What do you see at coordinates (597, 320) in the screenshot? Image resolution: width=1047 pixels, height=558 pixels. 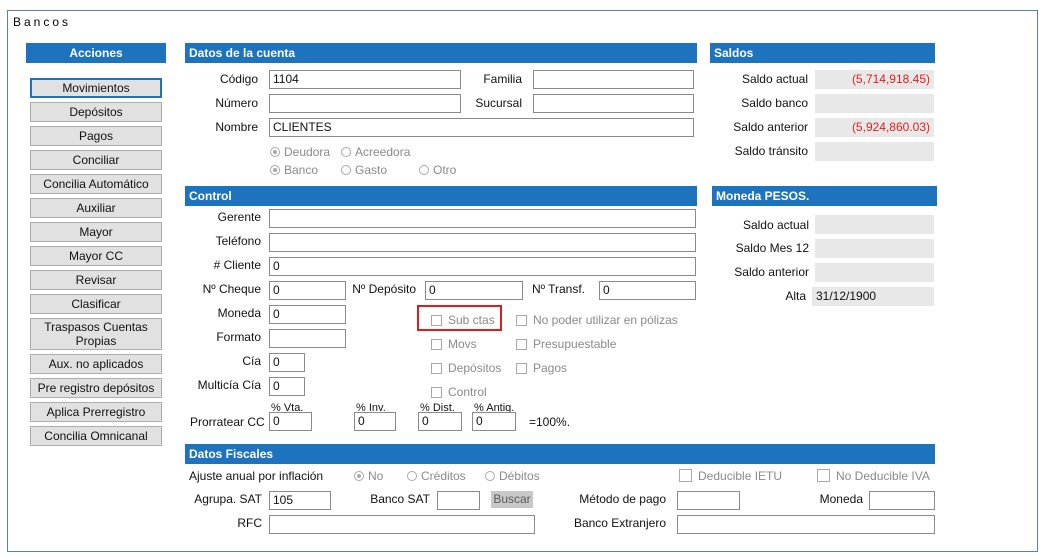 I see `no-poder-checkbox: No poder utilizar en pólizas` at bounding box center [597, 320].